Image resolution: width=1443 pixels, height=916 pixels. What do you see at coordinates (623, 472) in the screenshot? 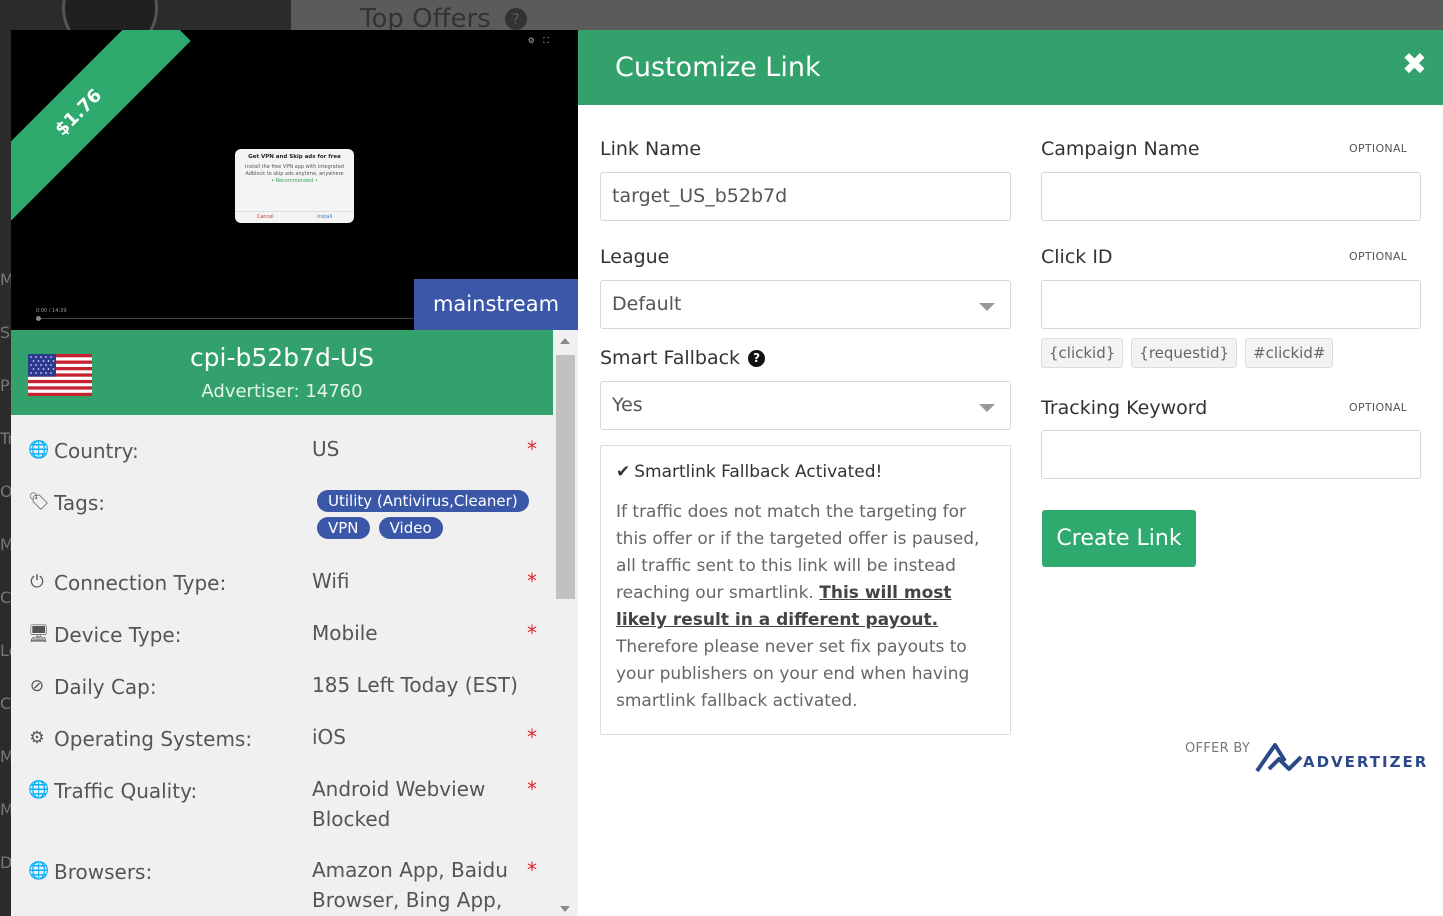
I see `check-icon: ✔` at bounding box center [623, 472].